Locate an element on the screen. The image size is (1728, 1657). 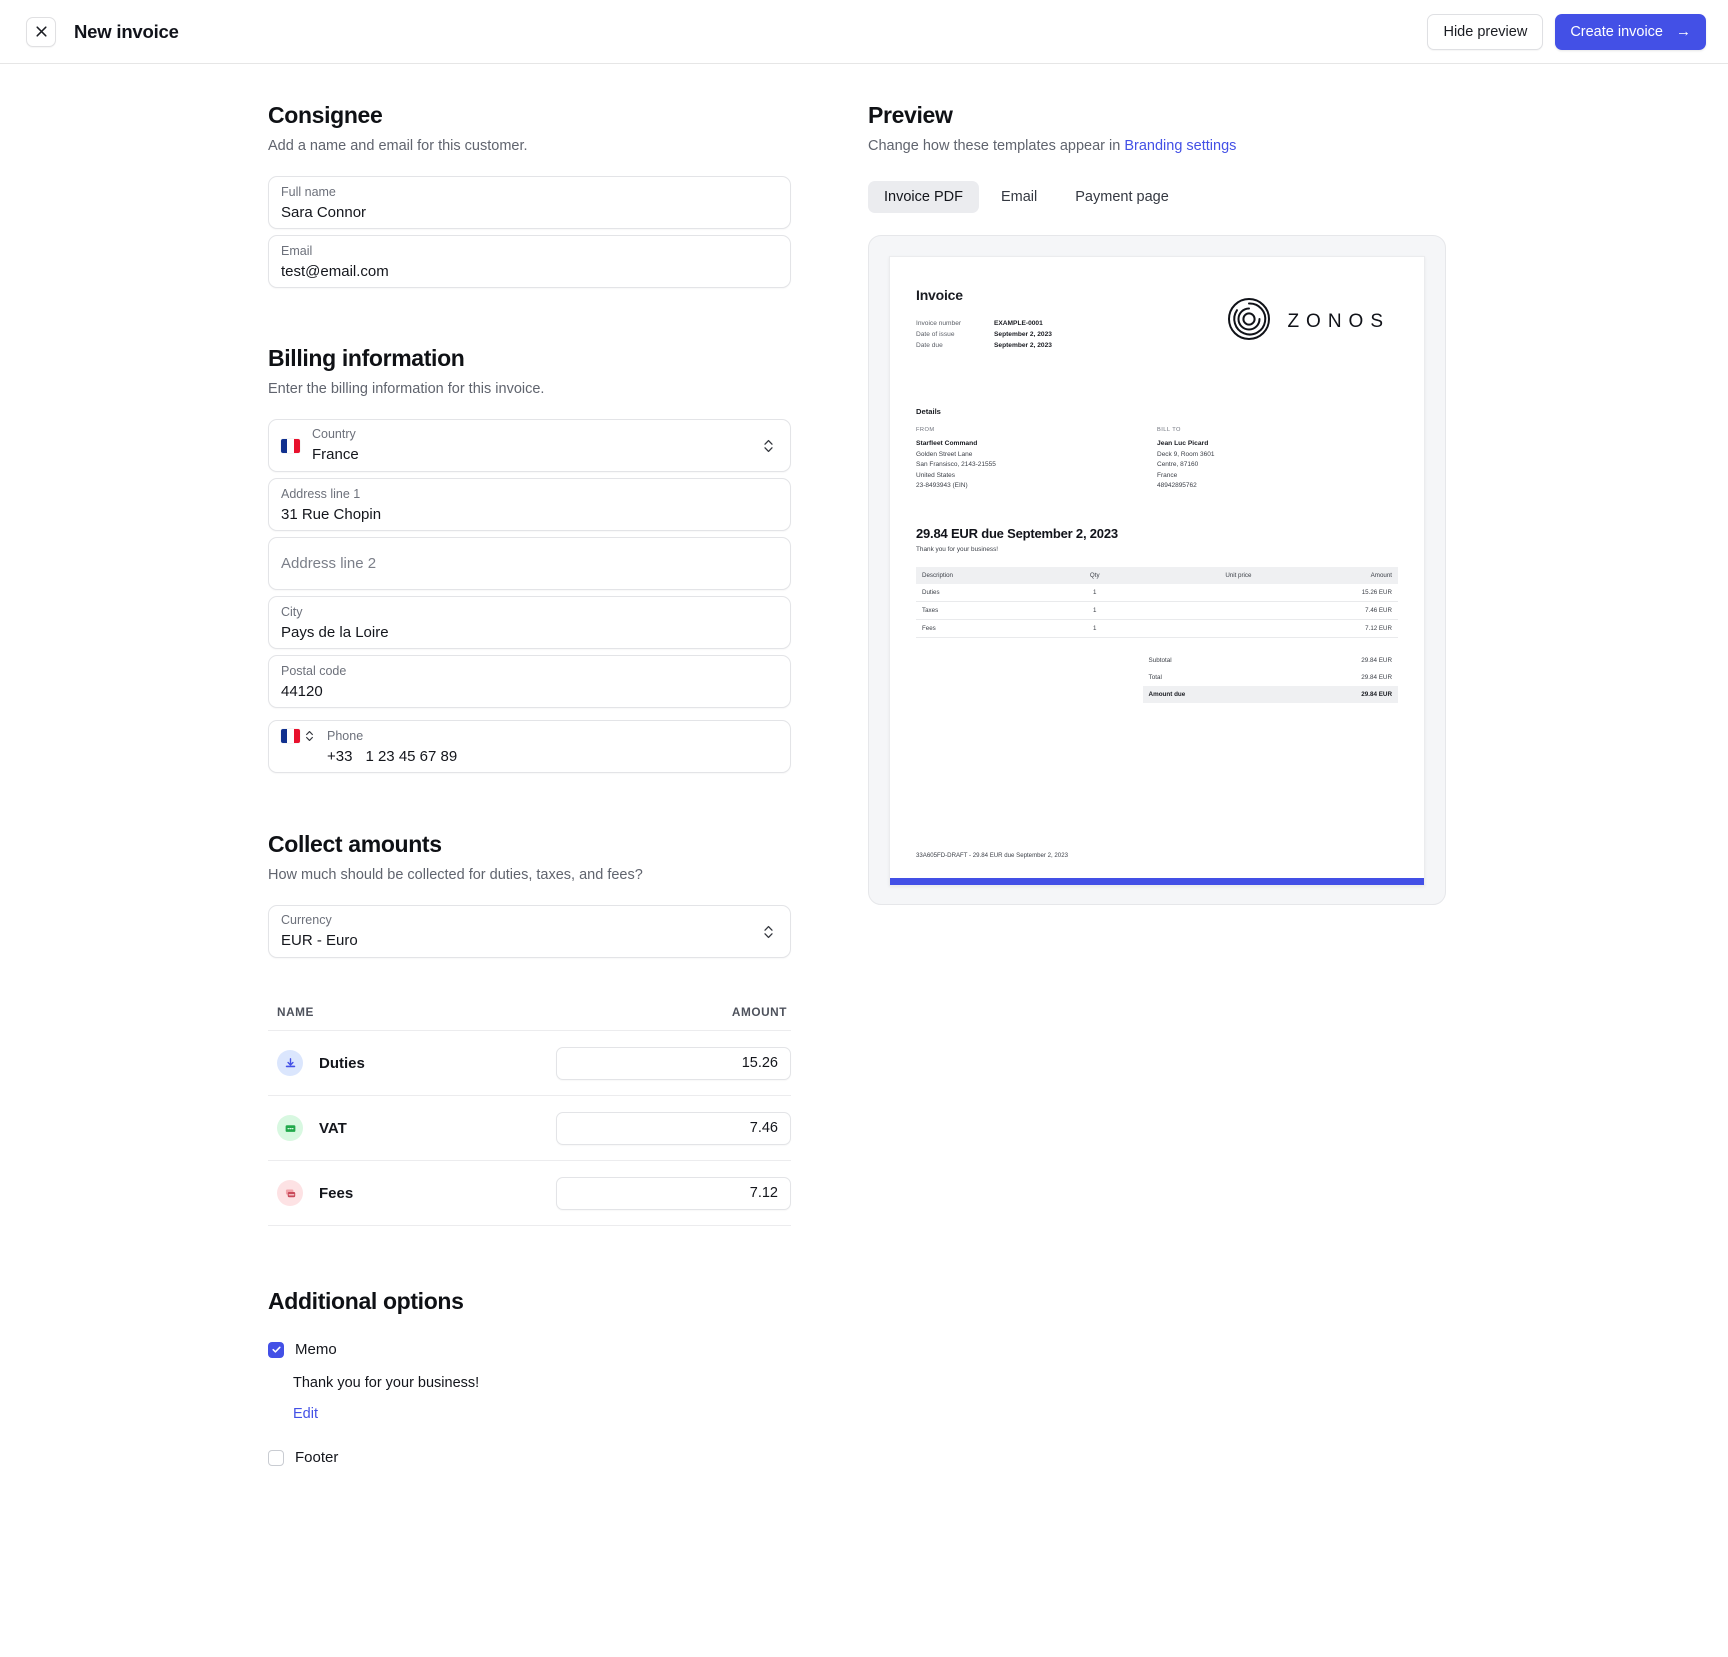
address-line-1-field: Address line 1 31 Rue Chopin is located at coordinates (529, 504).